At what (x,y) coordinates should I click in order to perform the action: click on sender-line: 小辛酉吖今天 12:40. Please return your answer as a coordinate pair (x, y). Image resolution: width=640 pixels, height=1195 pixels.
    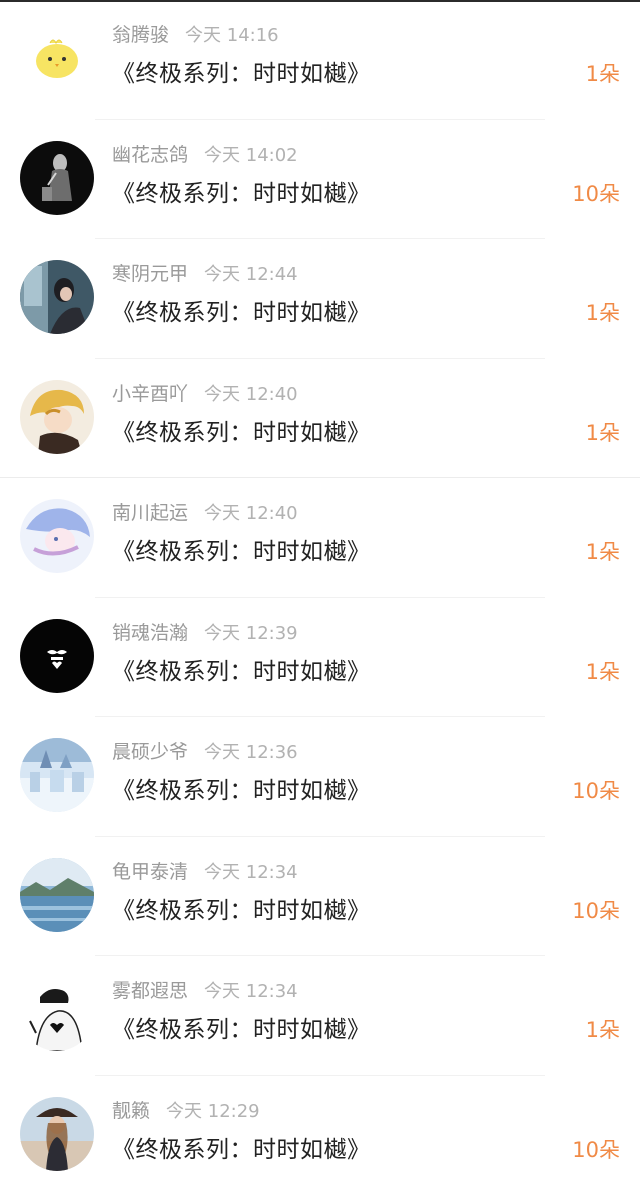
    Looking at the image, I should click on (205, 392).